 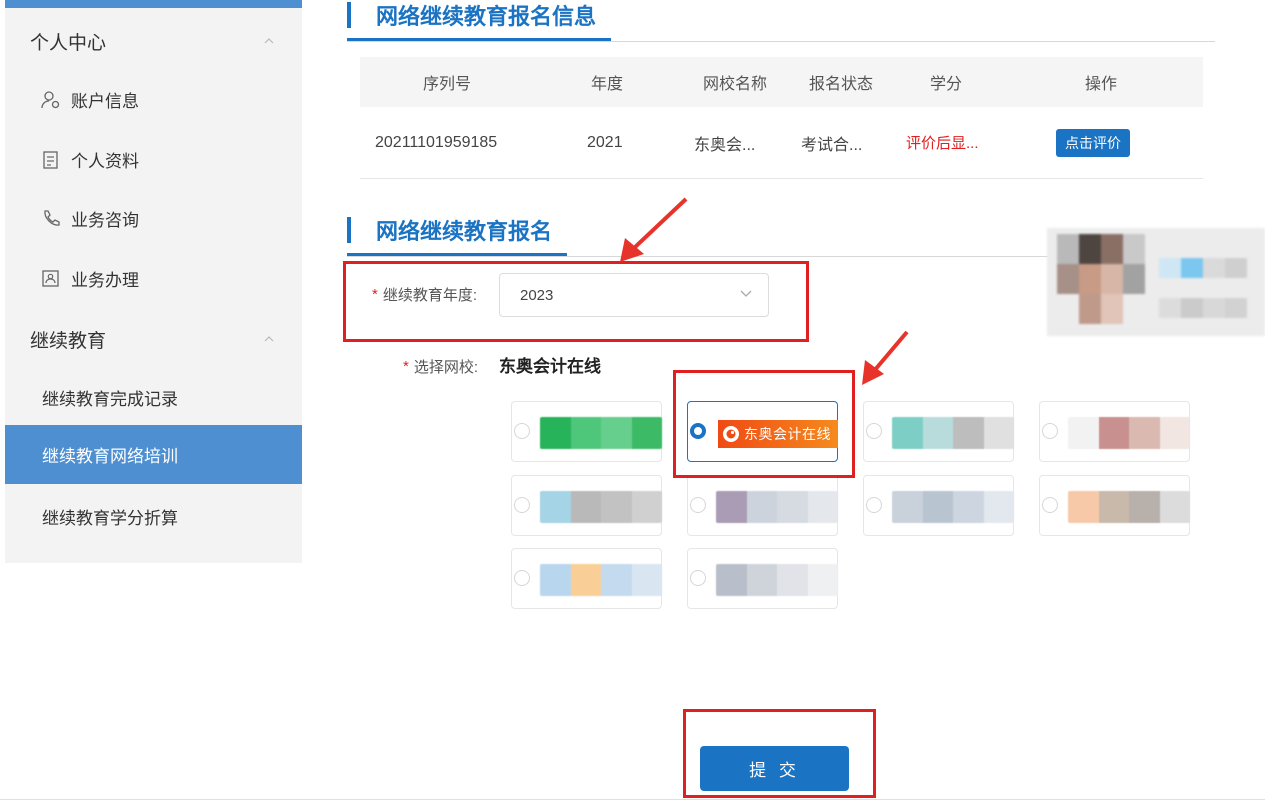 I want to click on selected-school-name: 东奥会计在线, so click(x=550, y=366).